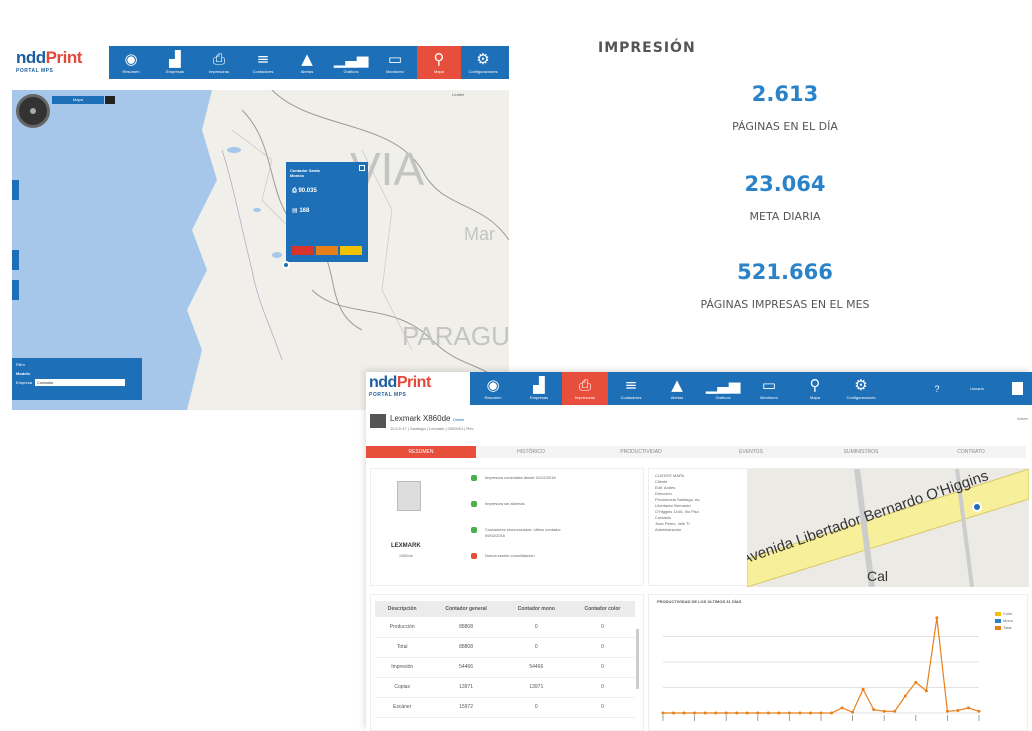  I want to click on table-row: Impresión 54466 54466 0, so click(505, 667).